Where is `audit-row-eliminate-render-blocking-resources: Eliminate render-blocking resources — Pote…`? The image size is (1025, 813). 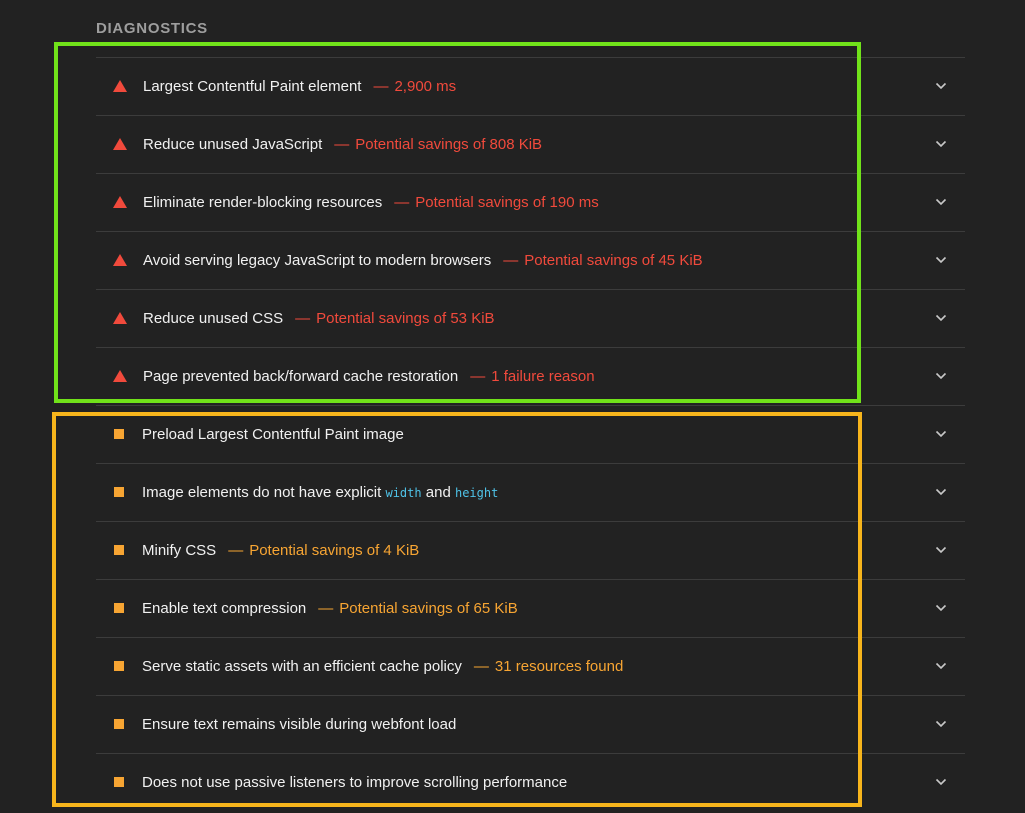 audit-row-eliminate-render-blocking-resources: Eliminate render-blocking resources — Pote… is located at coordinates (530, 203).